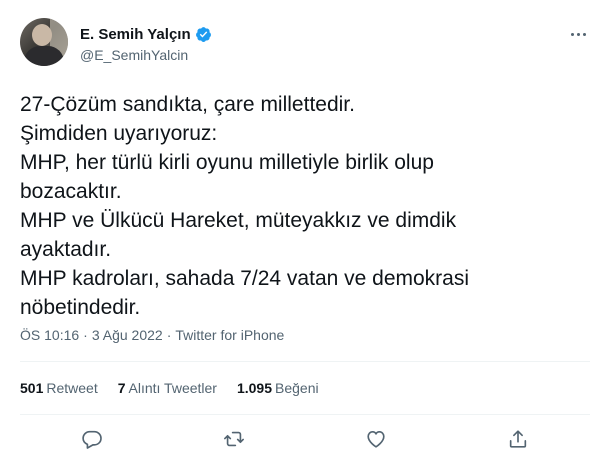  What do you see at coordinates (135, 34) in the screenshot?
I see `author-display-name: E. Semih Yalçın` at bounding box center [135, 34].